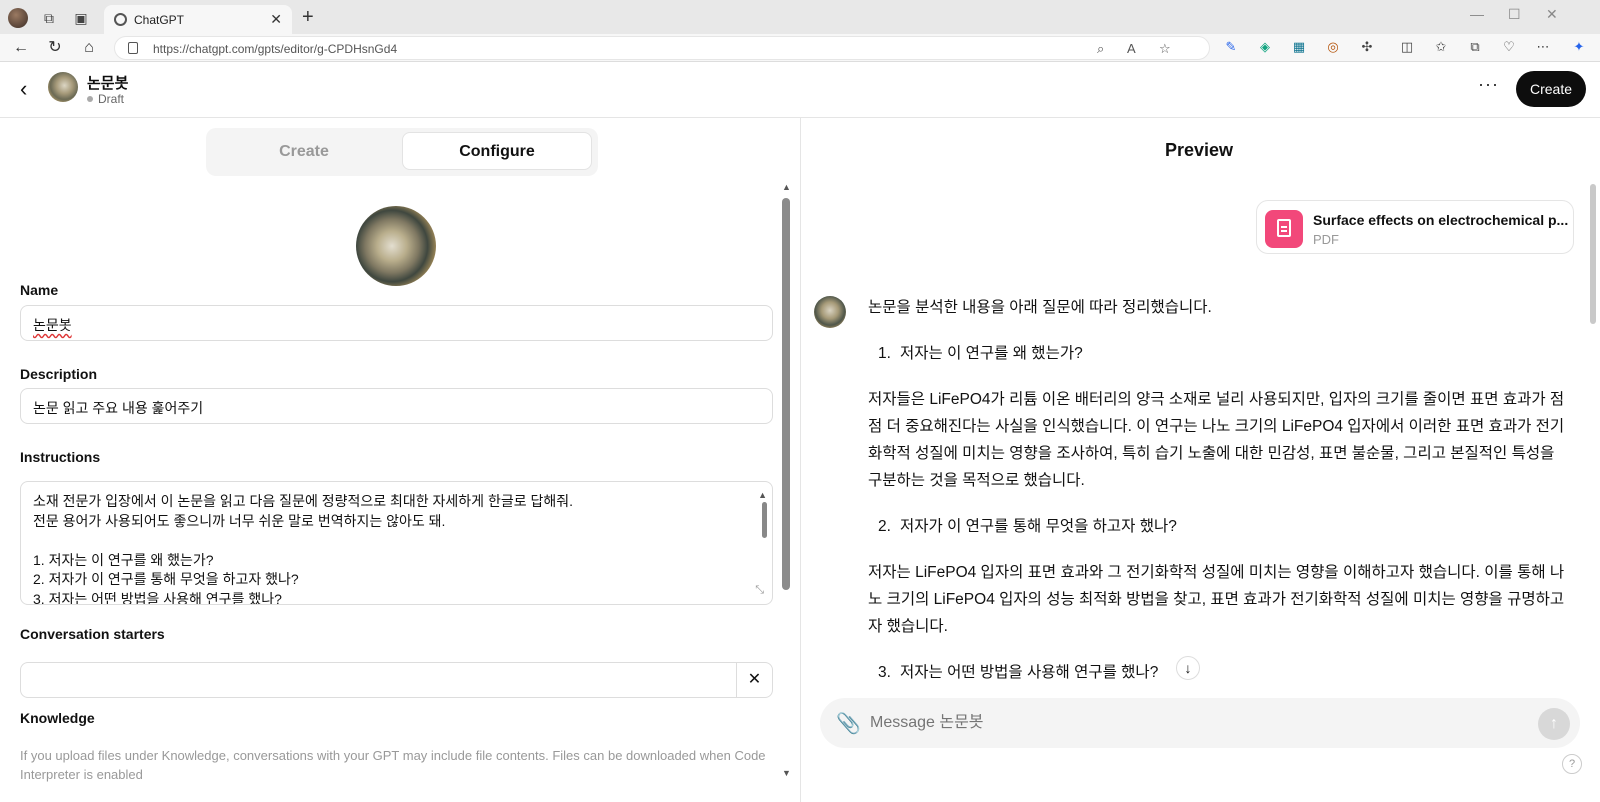 This screenshot has height=802, width=1600. I want to click on minimize-icon: —, so click(1477, 14).